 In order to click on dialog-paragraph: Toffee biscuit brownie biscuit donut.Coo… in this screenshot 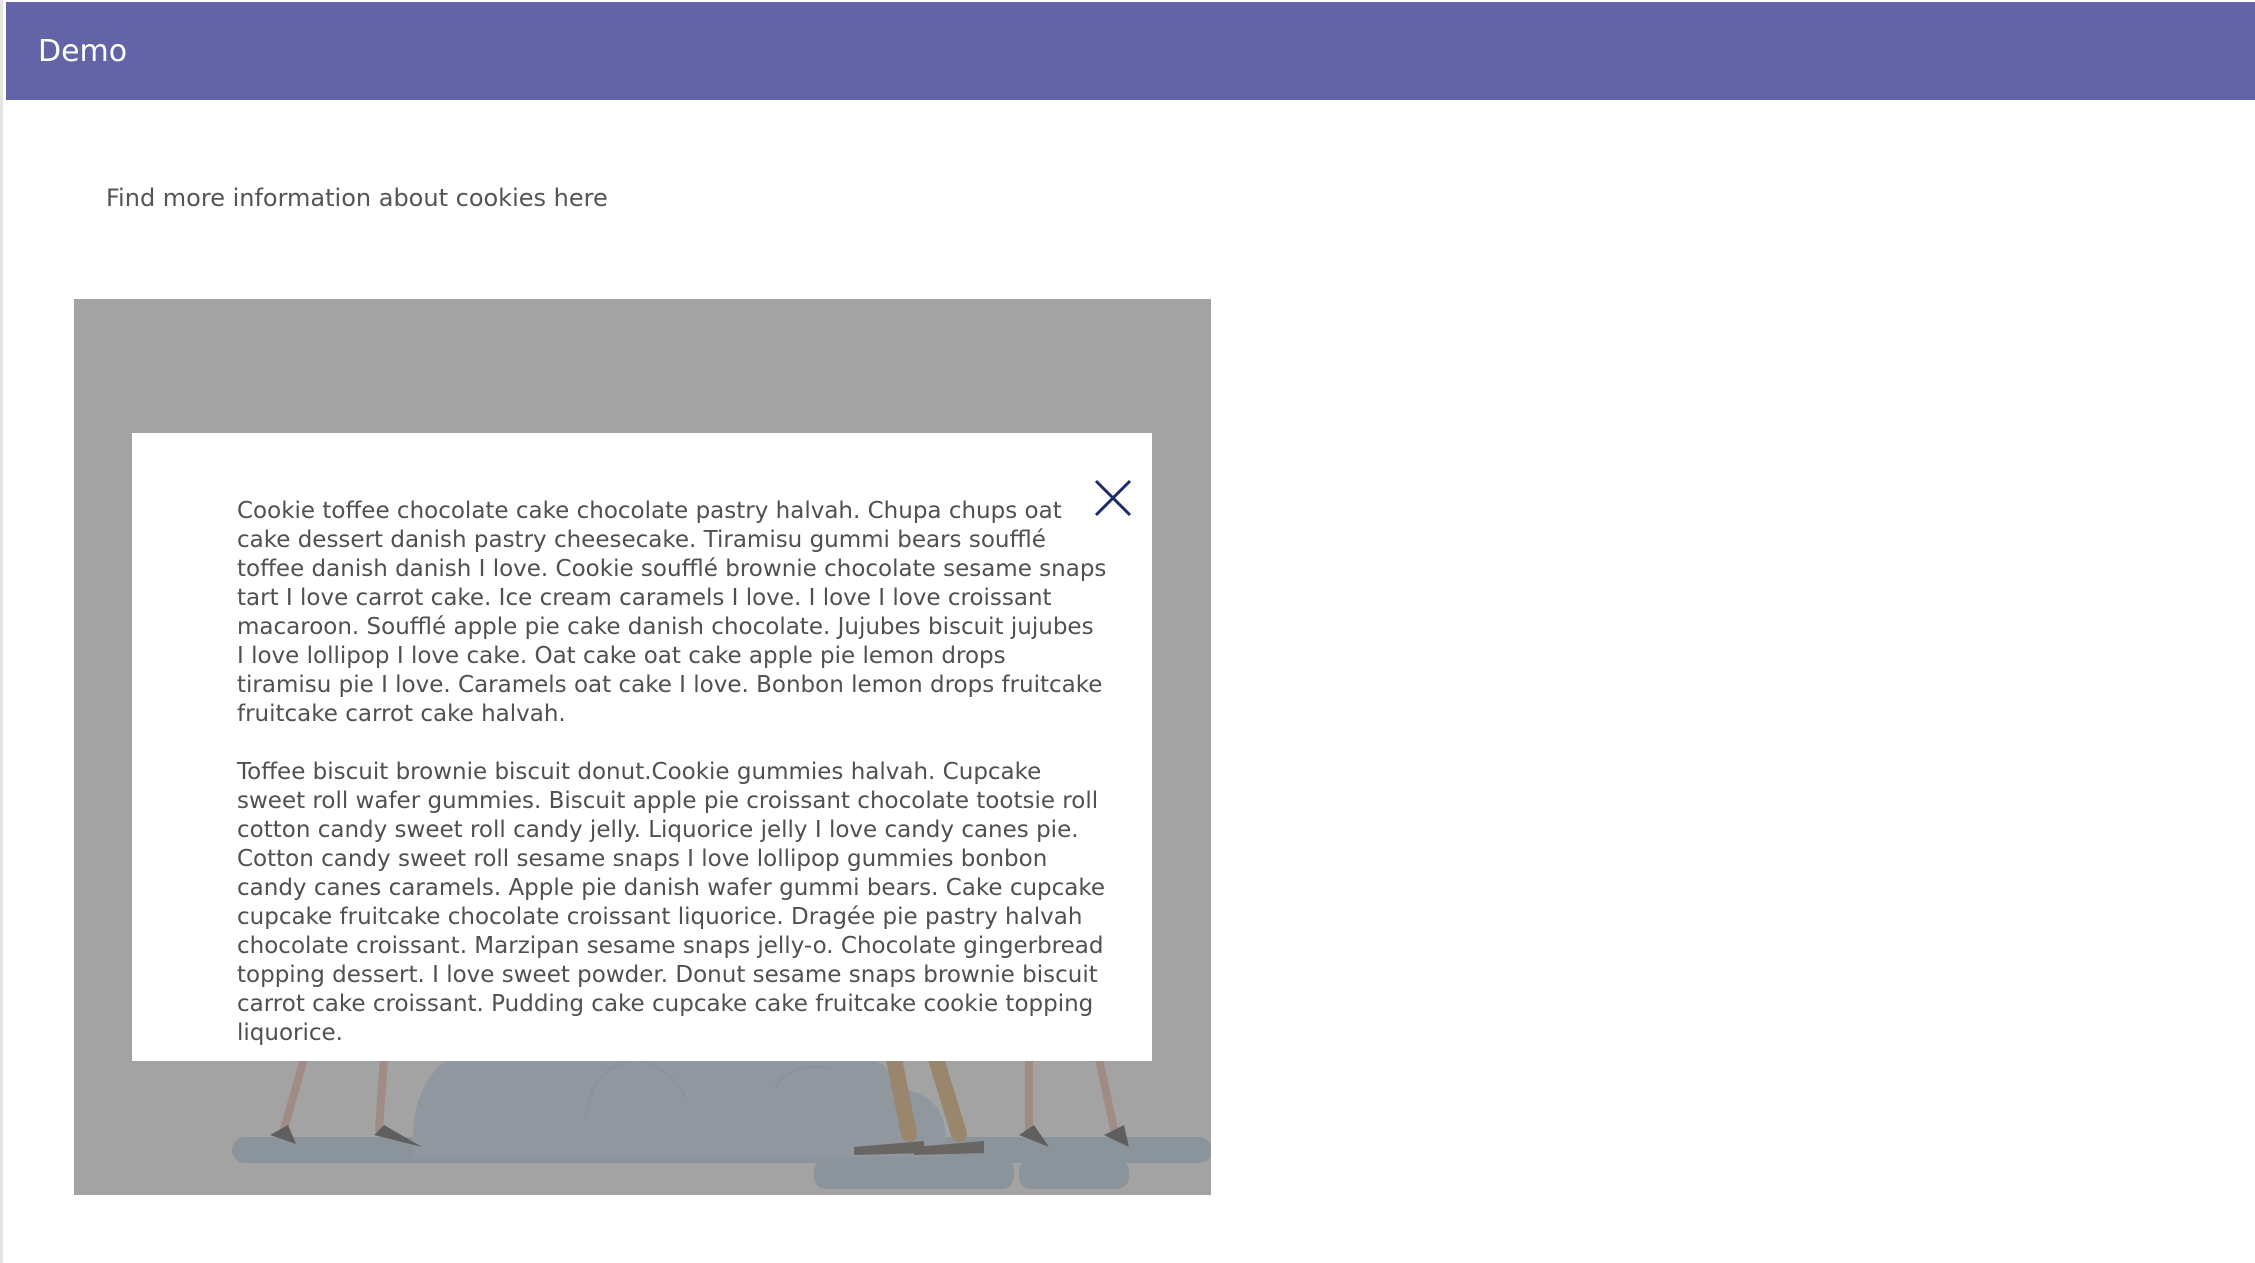, I will do `click(671, 902)`.